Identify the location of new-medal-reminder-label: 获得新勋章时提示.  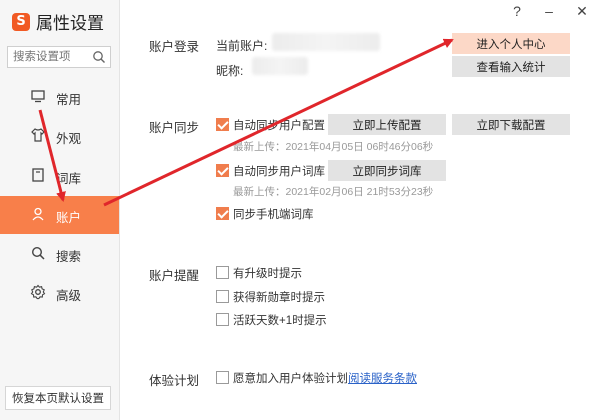
(279, 298).